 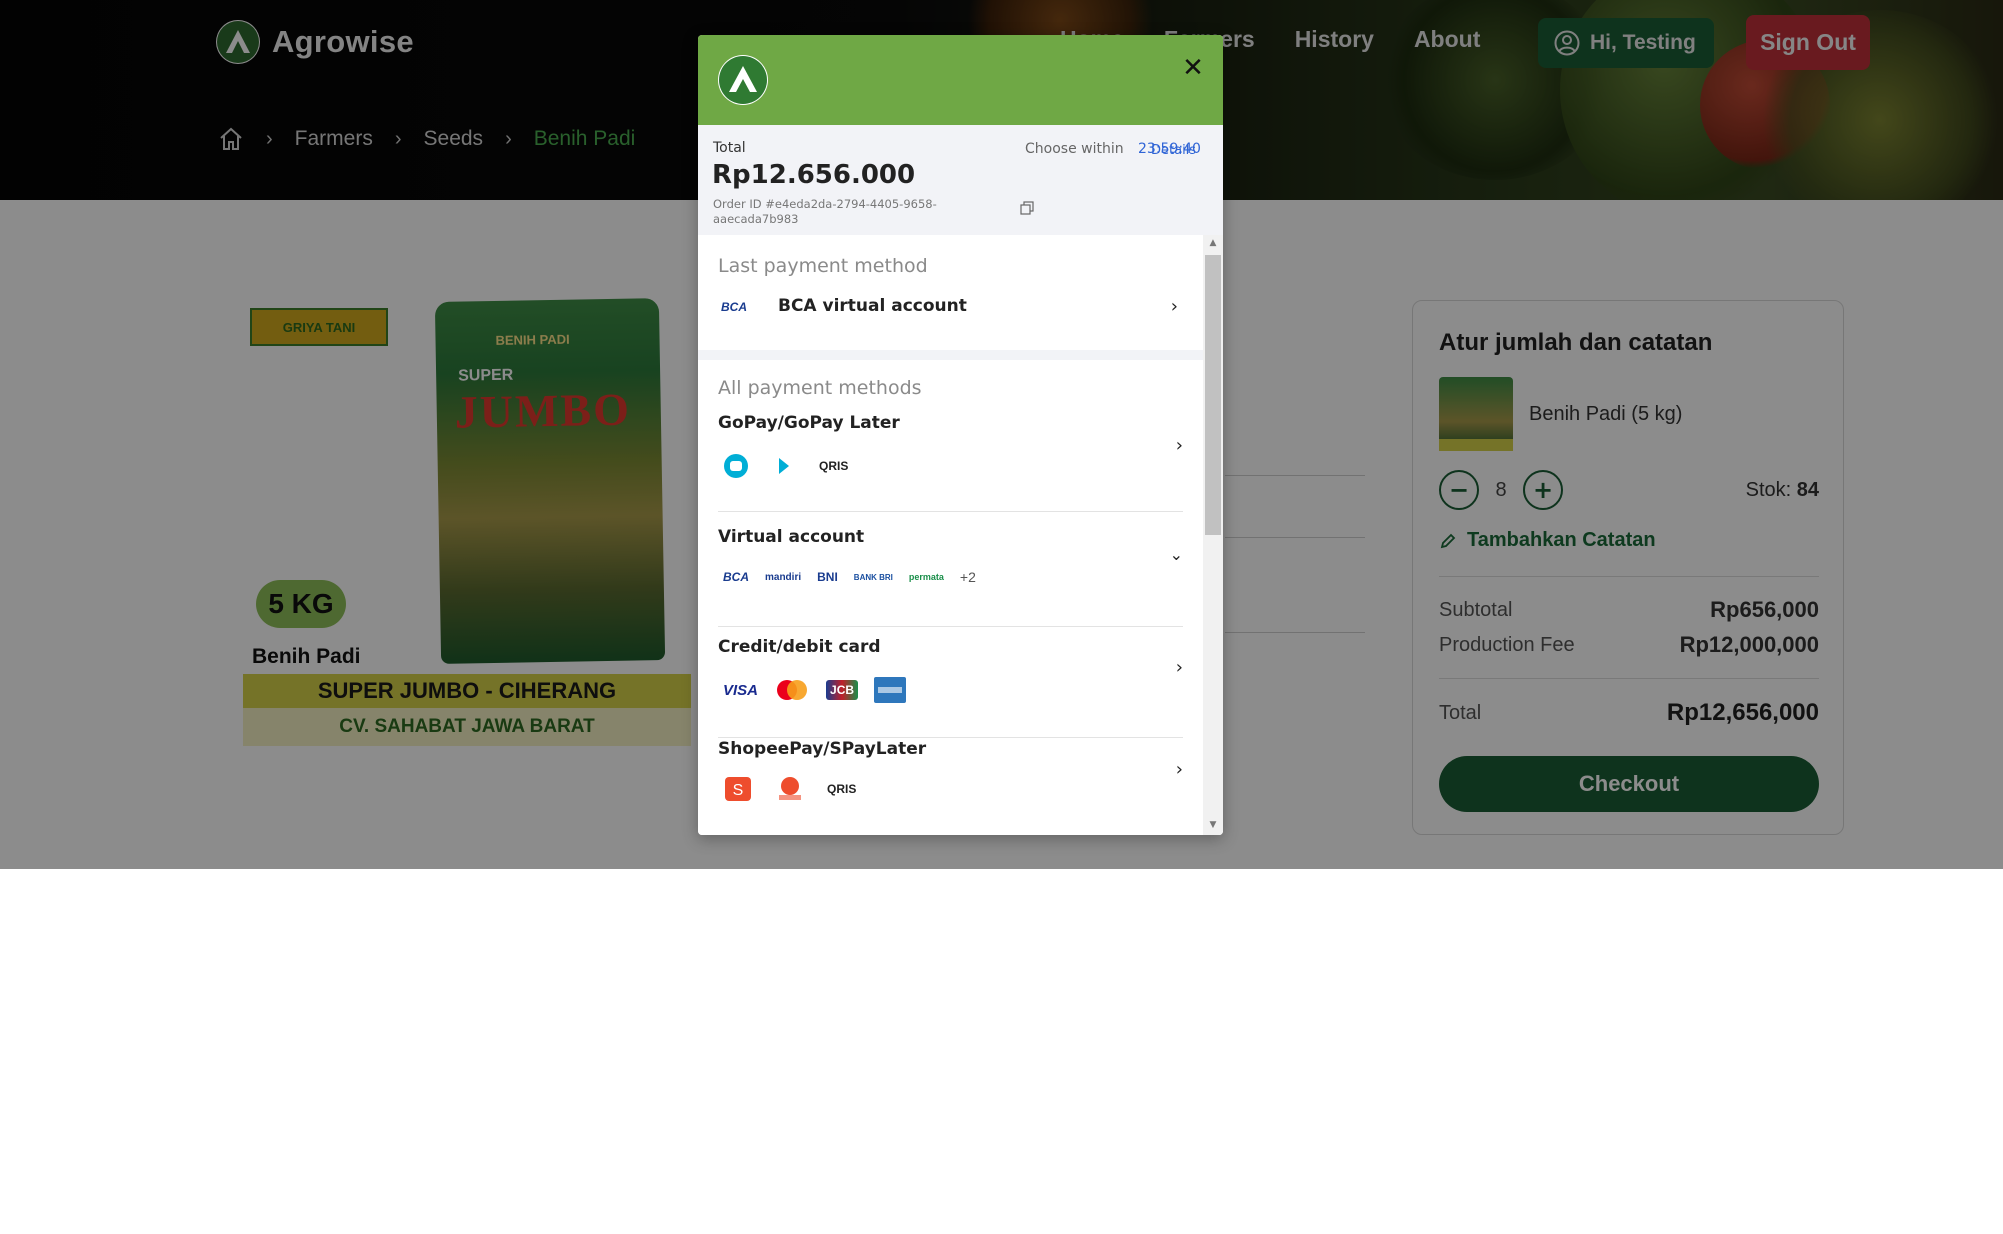 What do you see at coordinates (926, 577) in the screenshot?
I see `permata-logo-icon: permata` at bounding box center [926, 577].